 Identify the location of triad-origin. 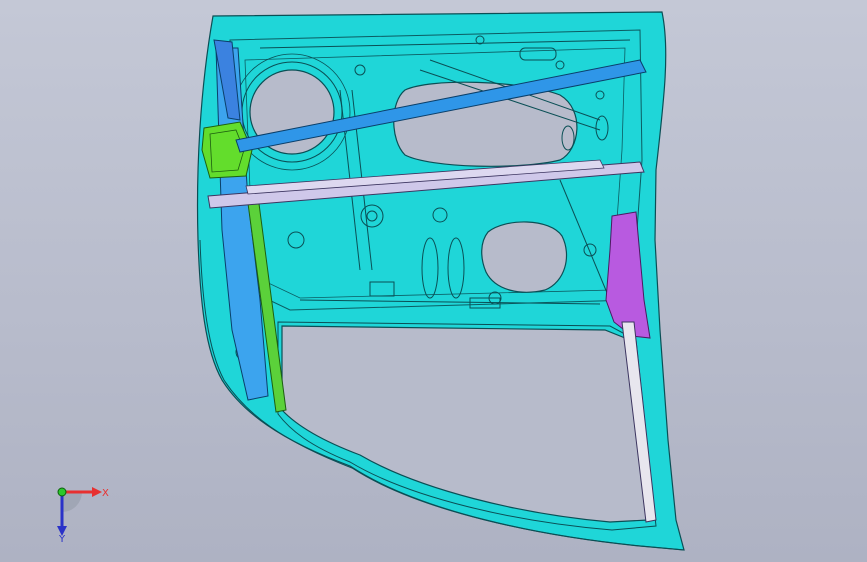
(62, 492).